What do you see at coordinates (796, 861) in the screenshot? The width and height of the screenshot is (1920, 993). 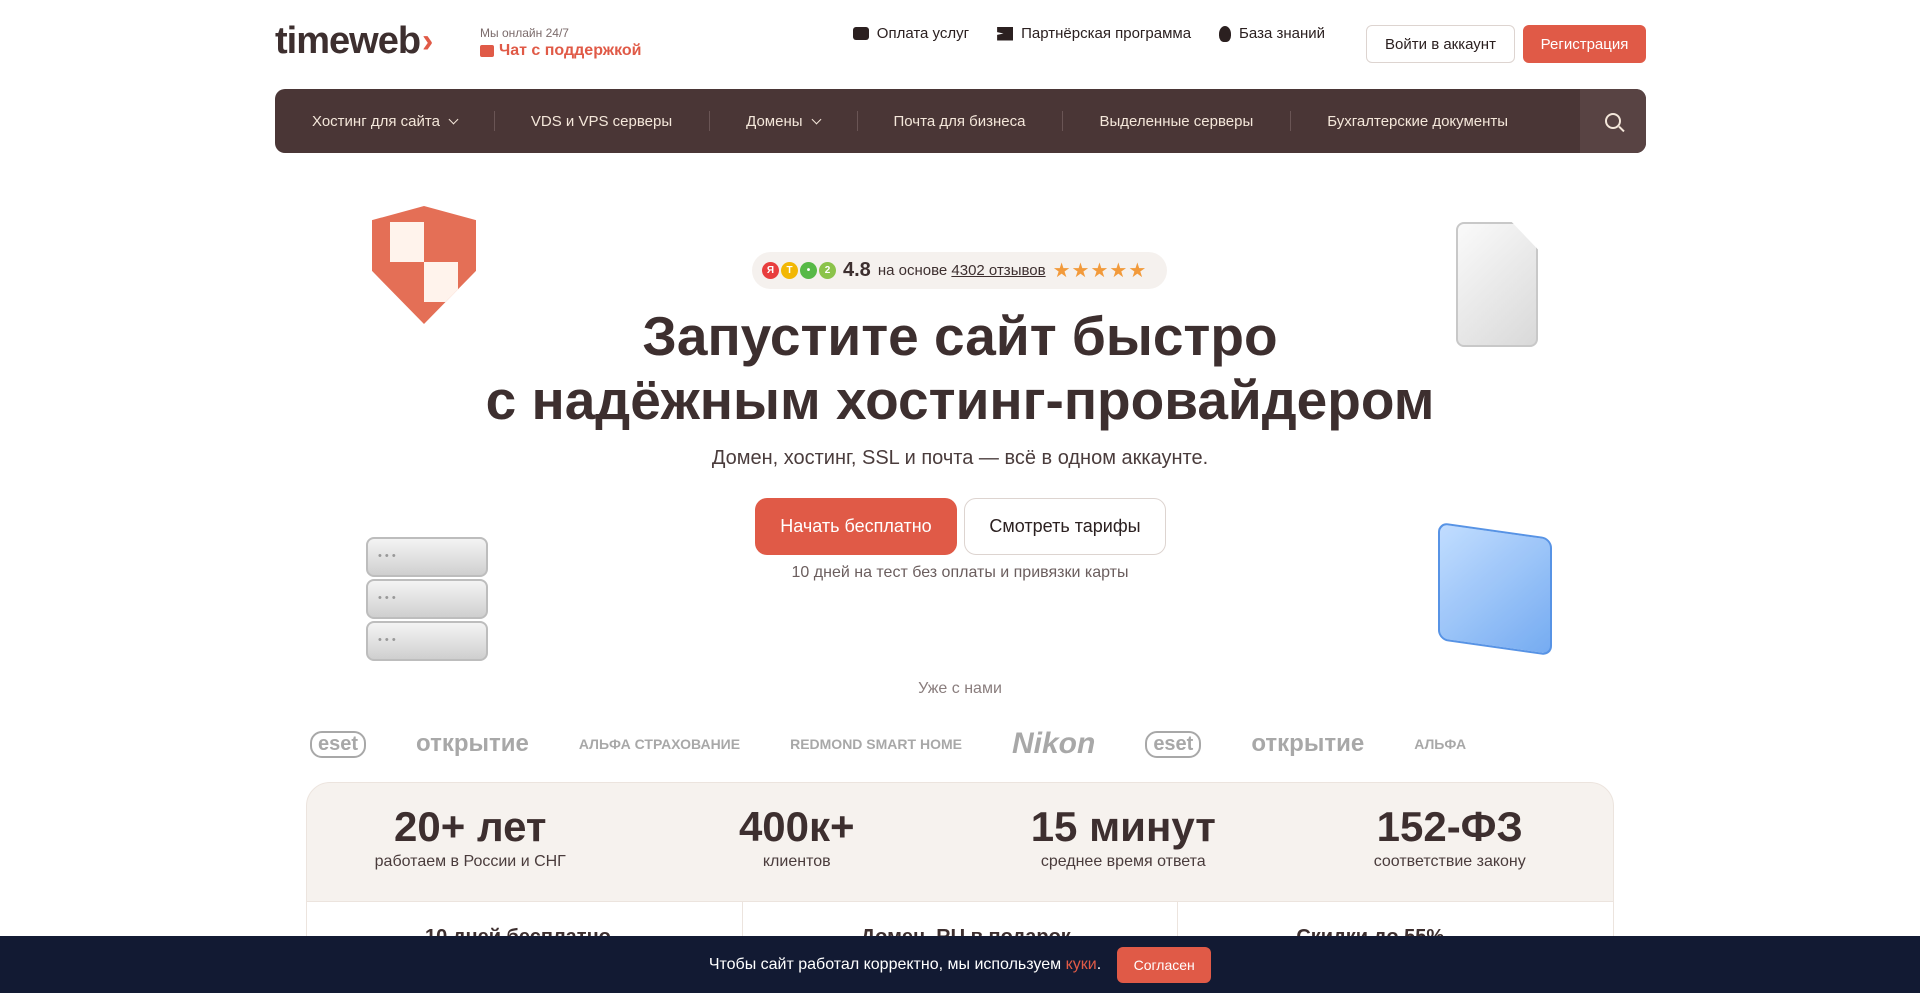 I see `stat-label: клиентов` at bounding box center [796, 861].